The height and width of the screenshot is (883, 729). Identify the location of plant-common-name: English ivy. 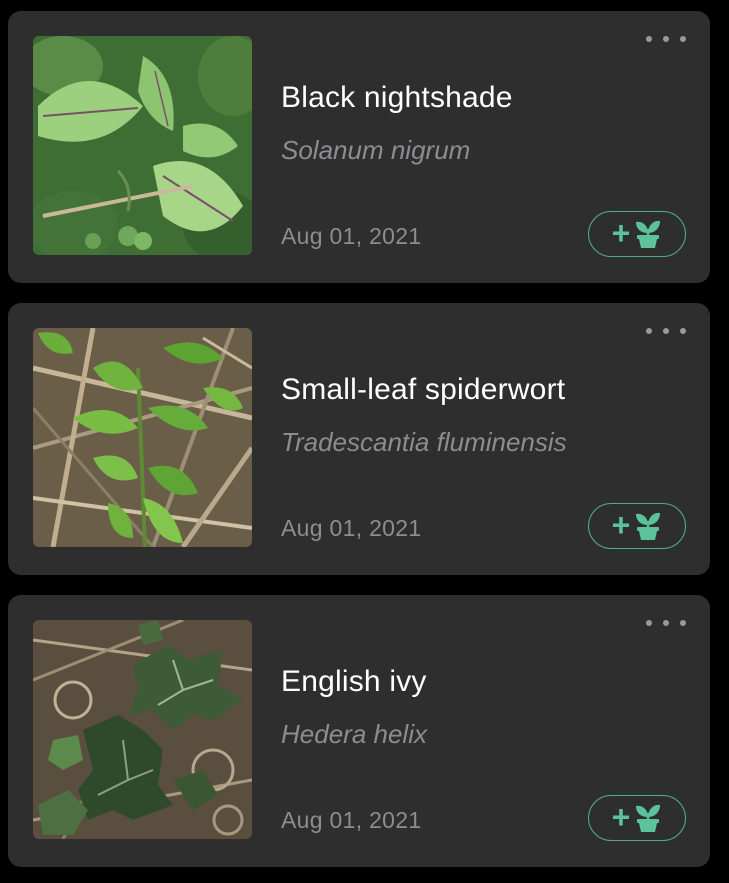
(354, 681).